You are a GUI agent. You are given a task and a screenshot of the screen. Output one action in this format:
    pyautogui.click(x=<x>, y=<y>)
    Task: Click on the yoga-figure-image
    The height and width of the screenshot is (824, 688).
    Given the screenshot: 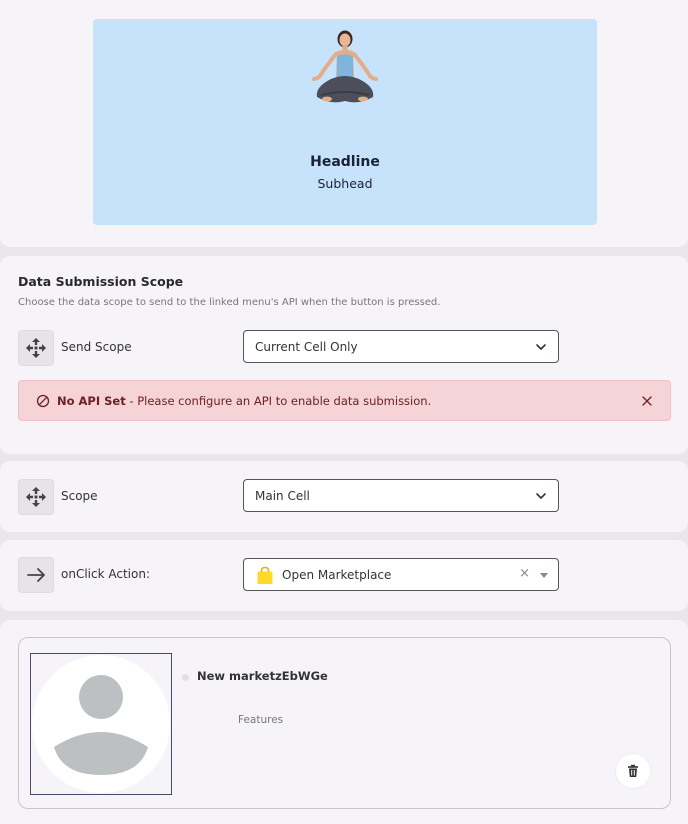 What is the action you would take?
    pyautogui.click(x=345, y=66)
    